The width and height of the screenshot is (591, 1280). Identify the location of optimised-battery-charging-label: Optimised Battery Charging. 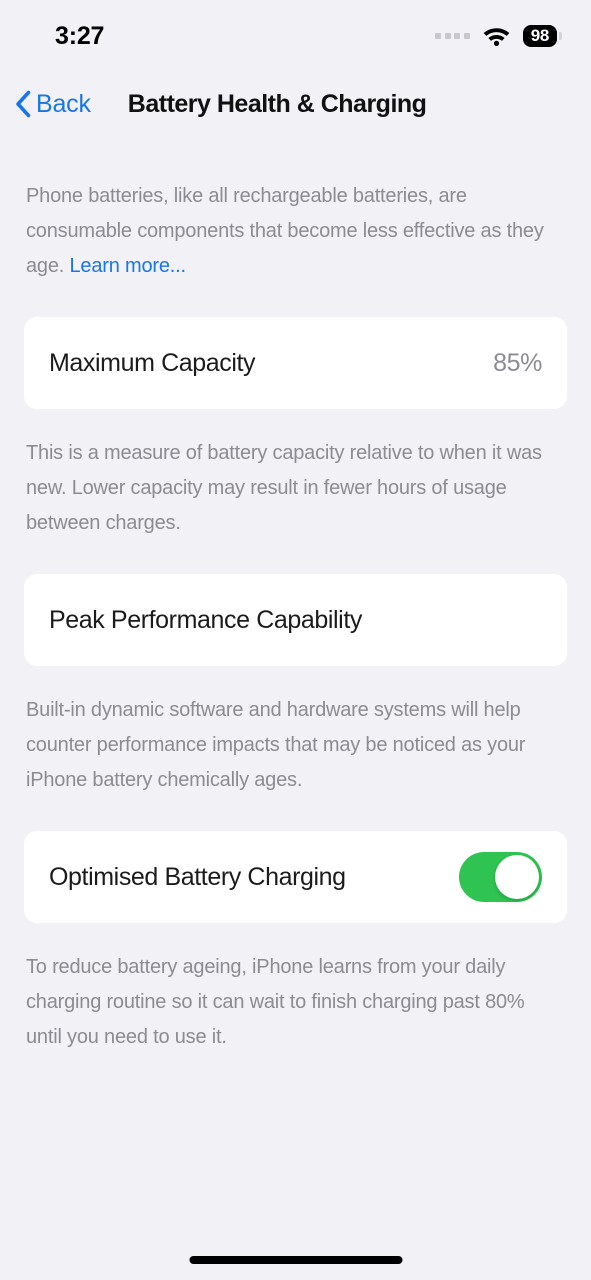
(197, 876).